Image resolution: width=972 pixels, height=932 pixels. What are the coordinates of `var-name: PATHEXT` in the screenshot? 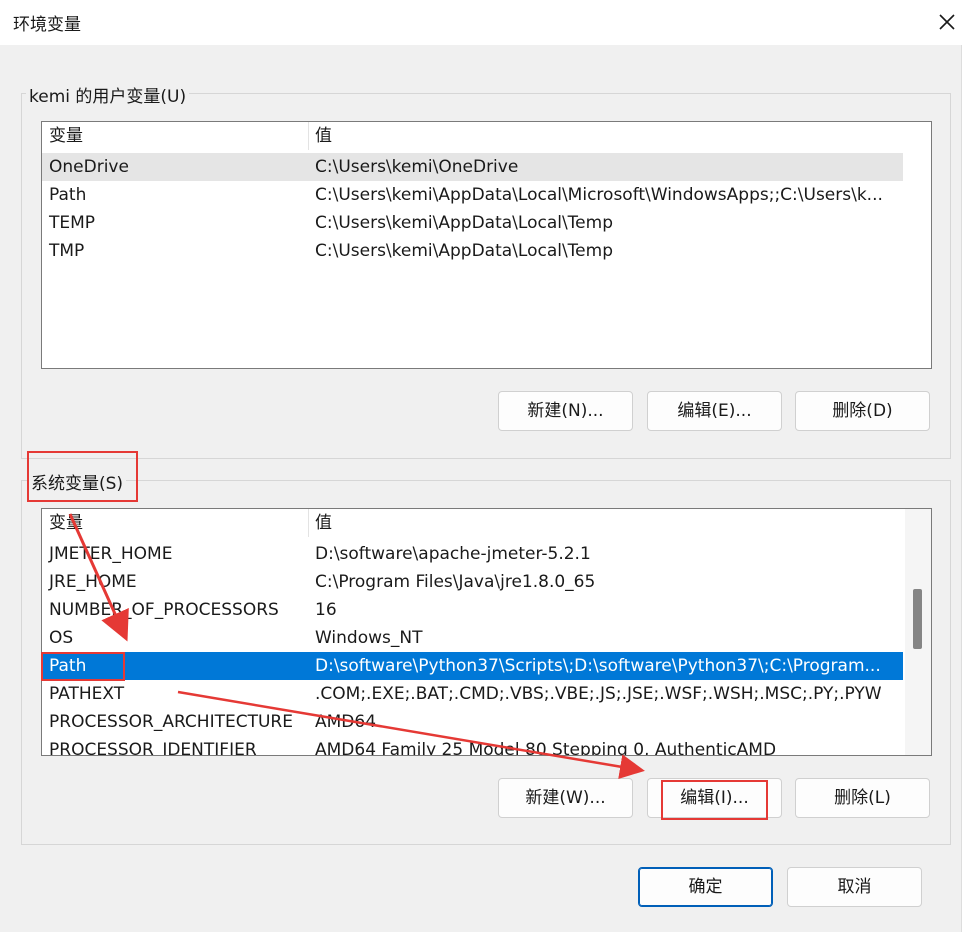 It's located at (87, 694).